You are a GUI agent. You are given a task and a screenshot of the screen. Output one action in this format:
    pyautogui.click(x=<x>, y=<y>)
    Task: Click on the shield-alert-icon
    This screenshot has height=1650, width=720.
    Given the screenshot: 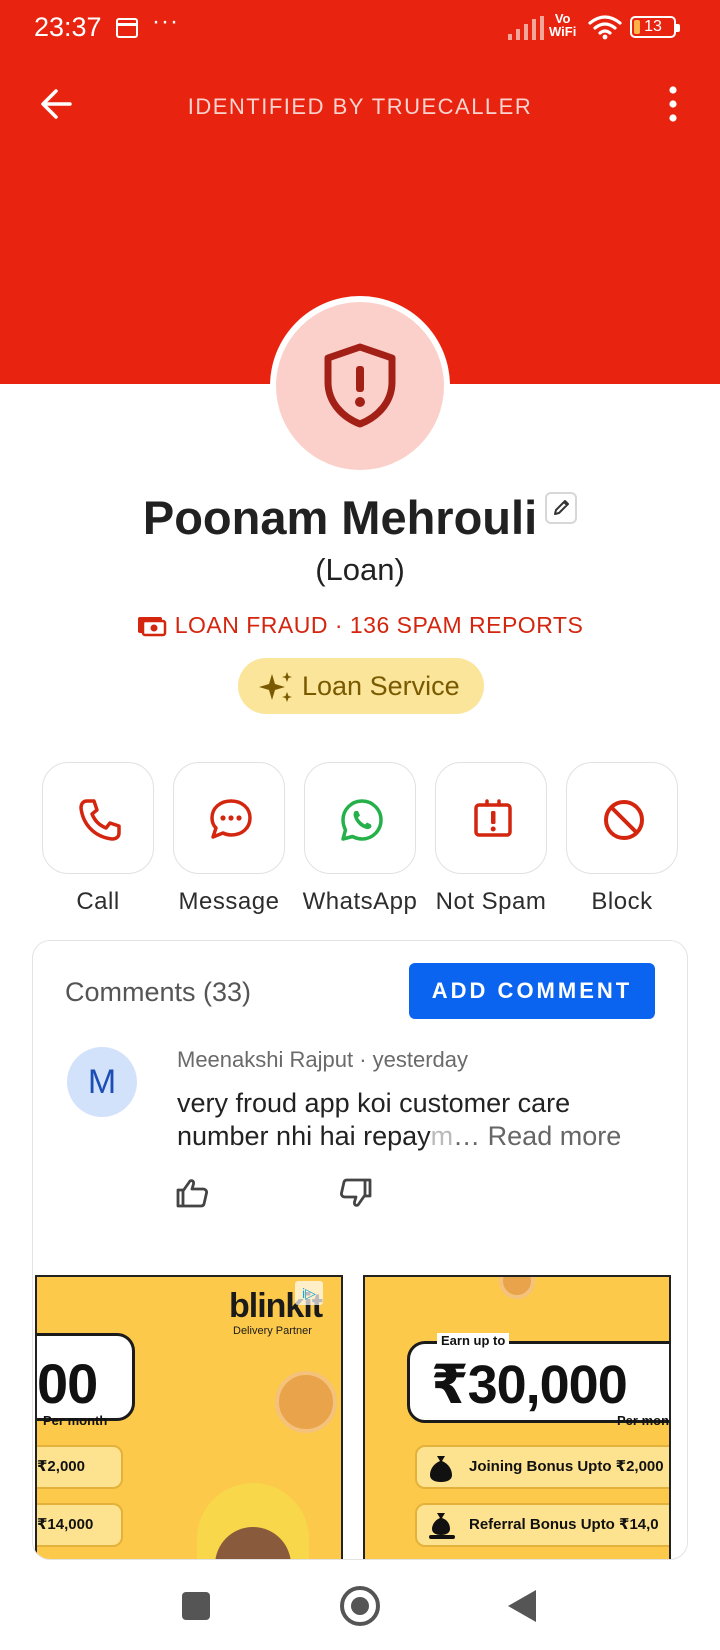 What is the action you would take?
    pyautogui.click(x=360, y=385)
    